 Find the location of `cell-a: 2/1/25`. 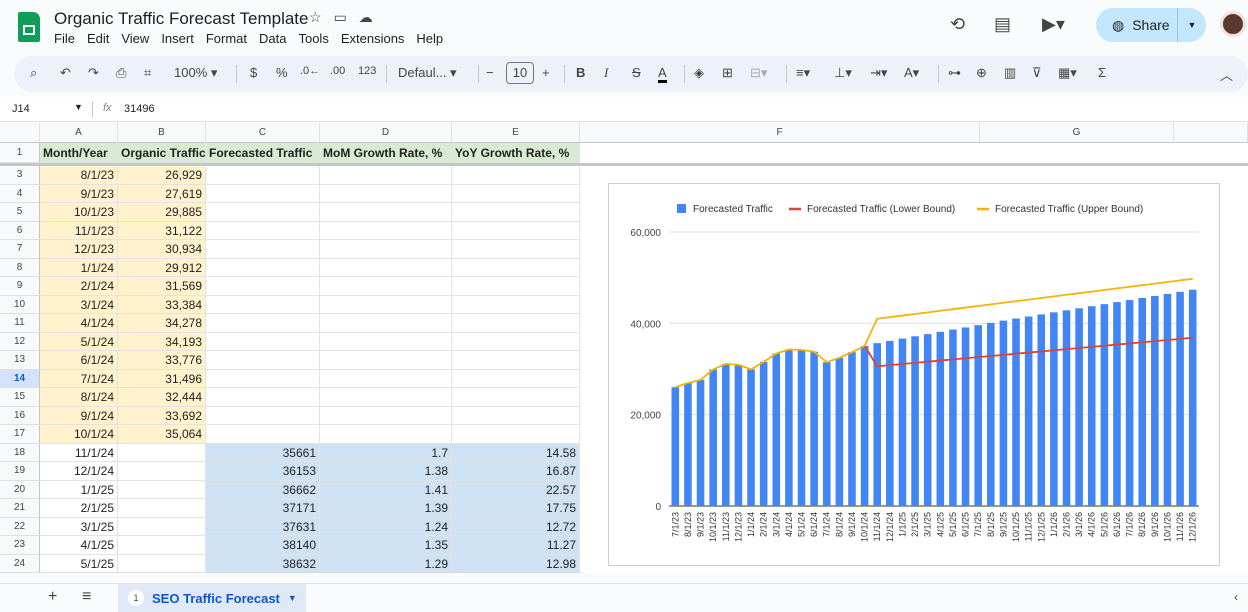

cell-a: 2/1/25 is located at coordinates (79, 508).